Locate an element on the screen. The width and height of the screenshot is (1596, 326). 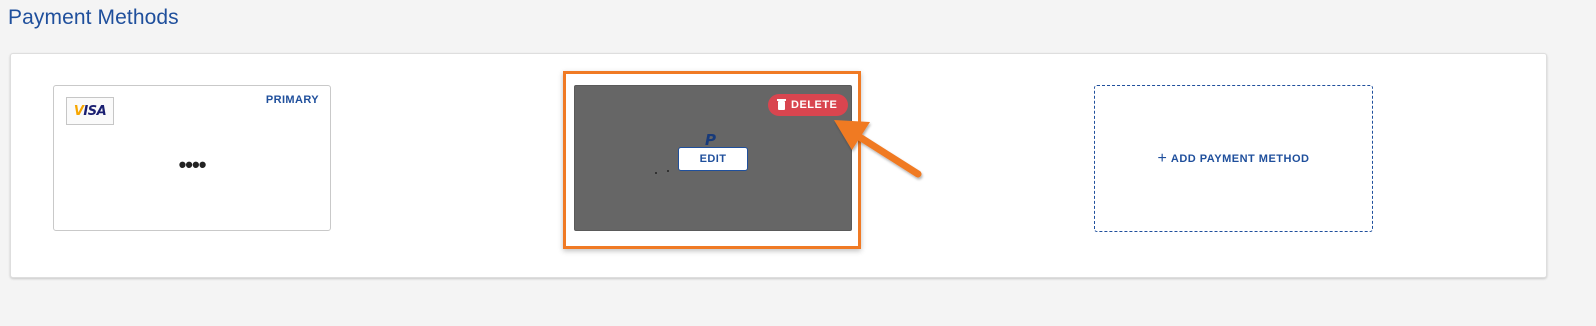
add-payment-method-button: + ADD PAYMENT METHOD is located at coordinates (1233, 158).